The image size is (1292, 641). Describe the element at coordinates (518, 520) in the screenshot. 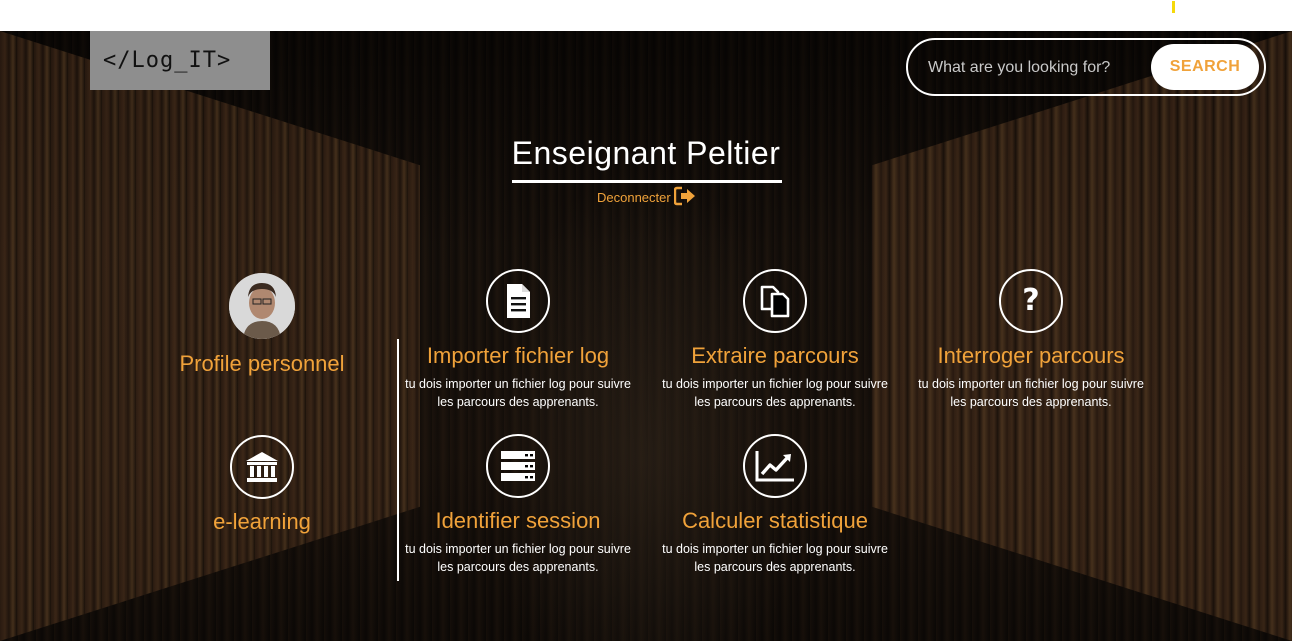

I see `feature-title: Identifier session` at that location.